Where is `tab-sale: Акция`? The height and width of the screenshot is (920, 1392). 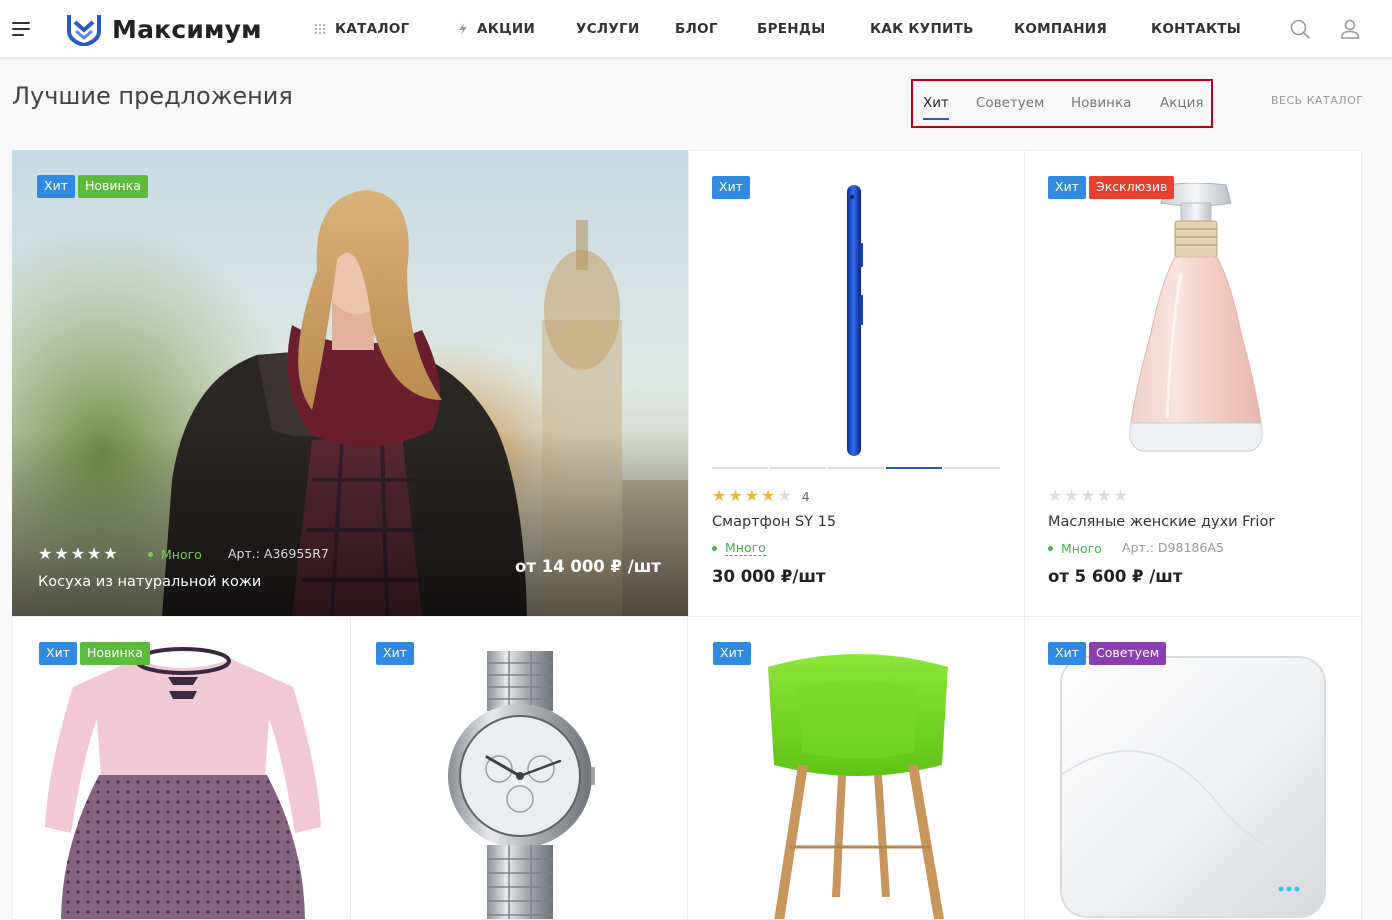 tab-sale: Акция is located at coordinates (1181, 103).